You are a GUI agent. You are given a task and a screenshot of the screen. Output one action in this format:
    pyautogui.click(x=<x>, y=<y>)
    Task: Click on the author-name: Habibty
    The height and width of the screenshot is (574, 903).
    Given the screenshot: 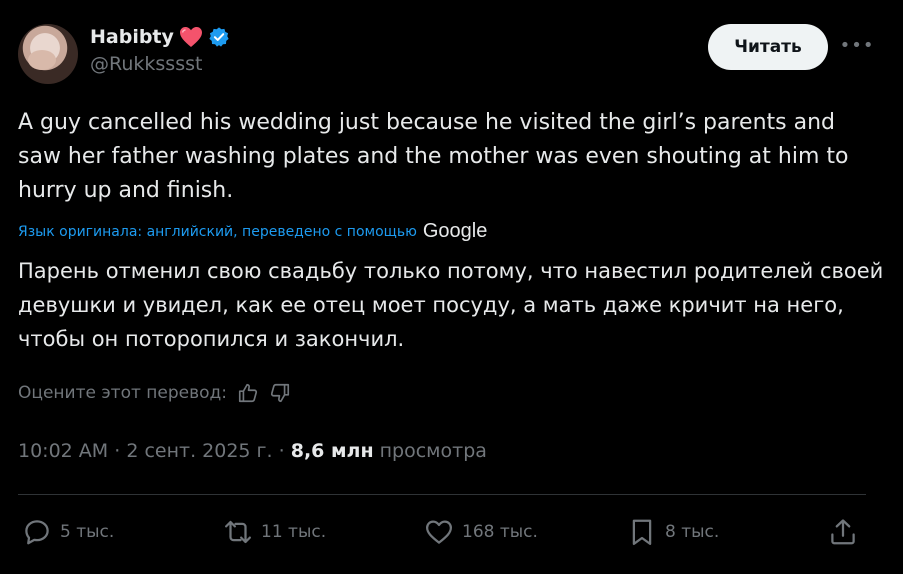 What is the action you would take?
    pyautogui.click(x=132, y=37)
    